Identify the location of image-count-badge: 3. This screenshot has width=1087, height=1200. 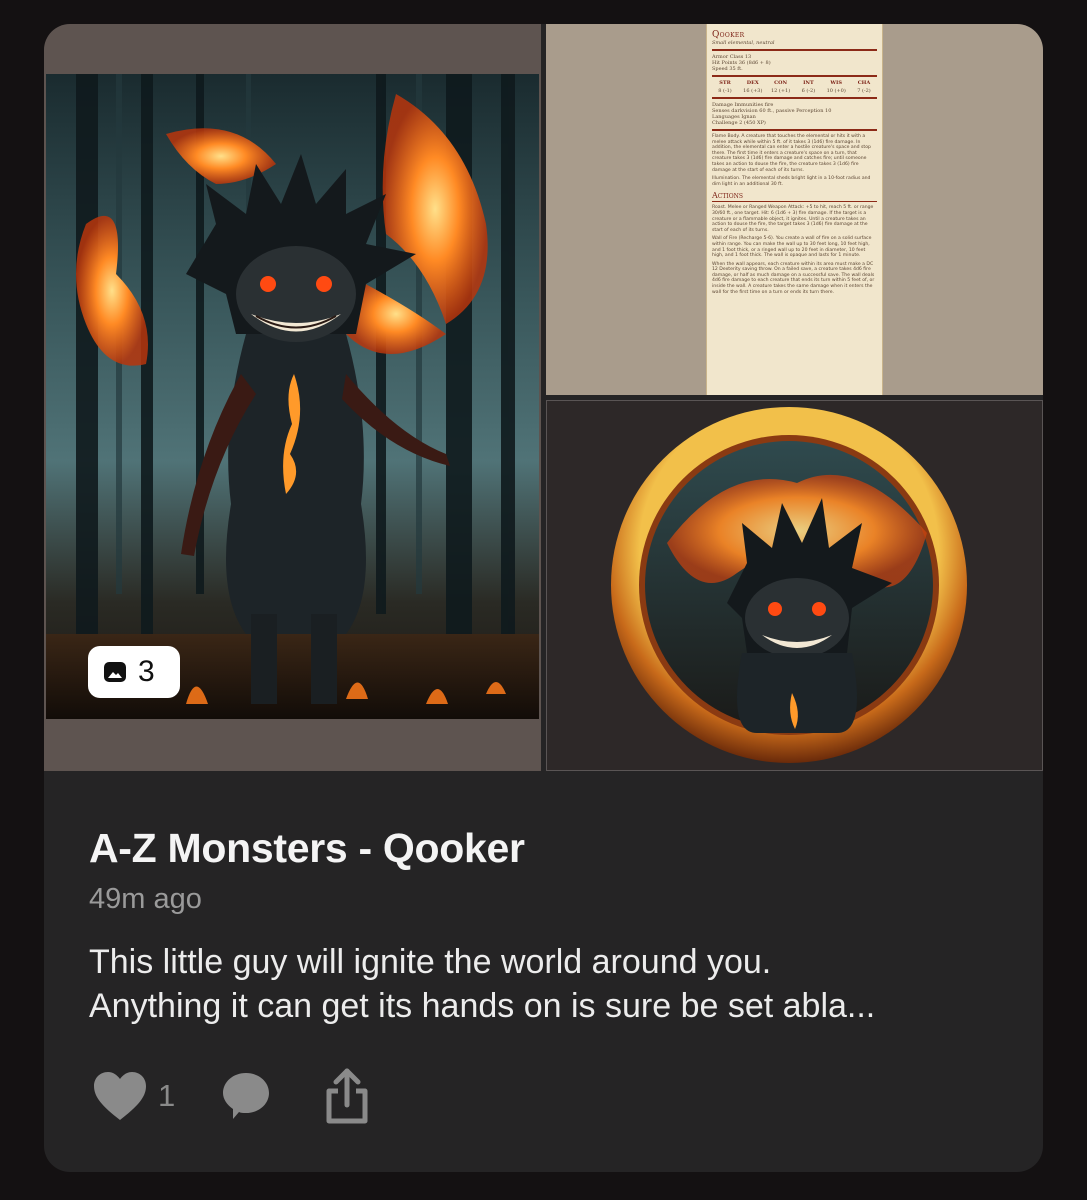
(134, 672).